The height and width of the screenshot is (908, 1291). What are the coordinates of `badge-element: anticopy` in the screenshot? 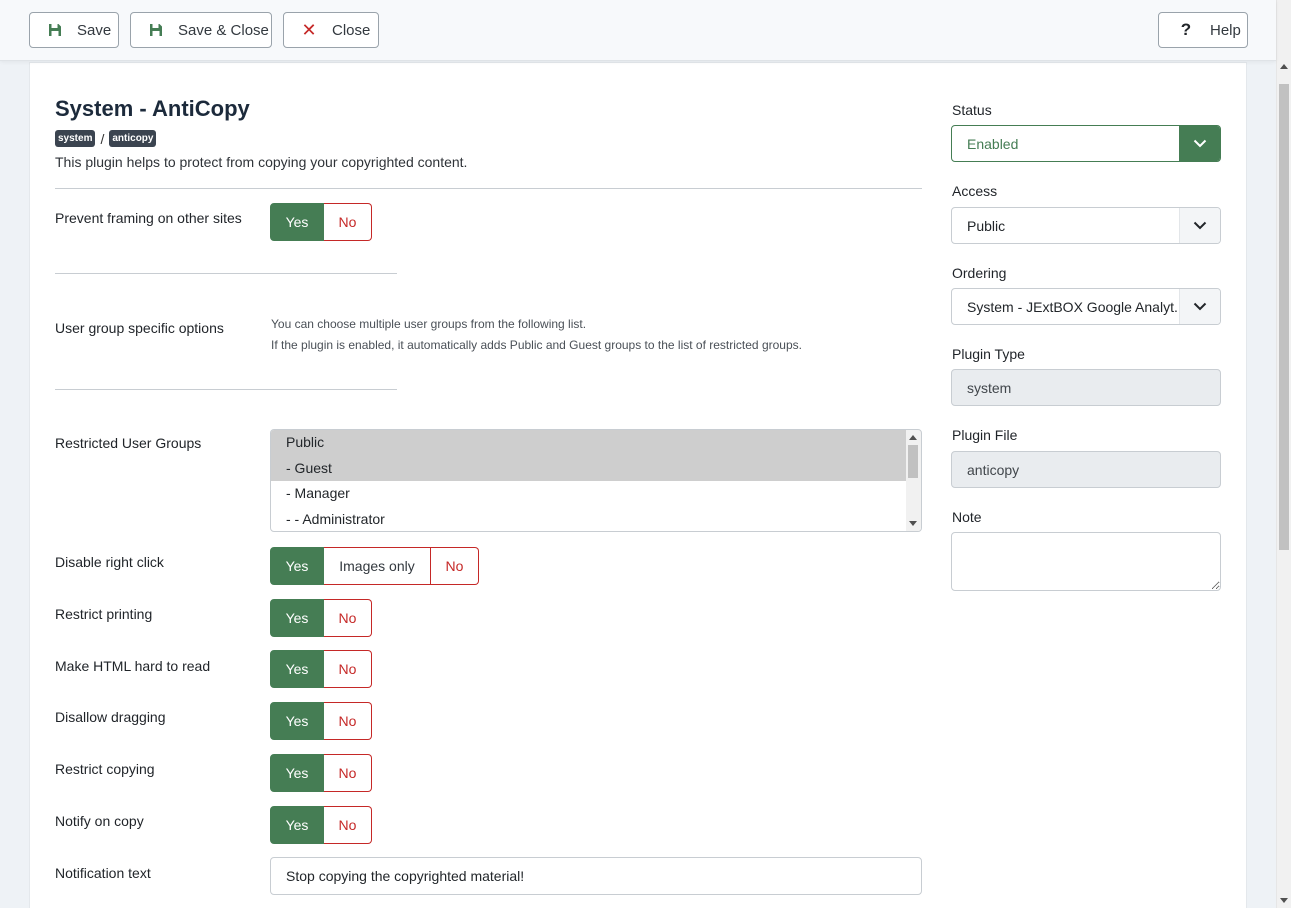 It's located at (133, 138).